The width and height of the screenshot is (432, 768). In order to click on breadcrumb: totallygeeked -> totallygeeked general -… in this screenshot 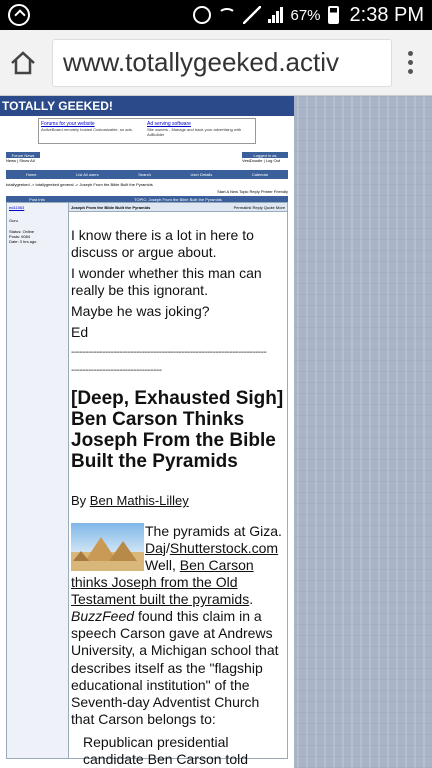, I will do `click(147, 184)`.